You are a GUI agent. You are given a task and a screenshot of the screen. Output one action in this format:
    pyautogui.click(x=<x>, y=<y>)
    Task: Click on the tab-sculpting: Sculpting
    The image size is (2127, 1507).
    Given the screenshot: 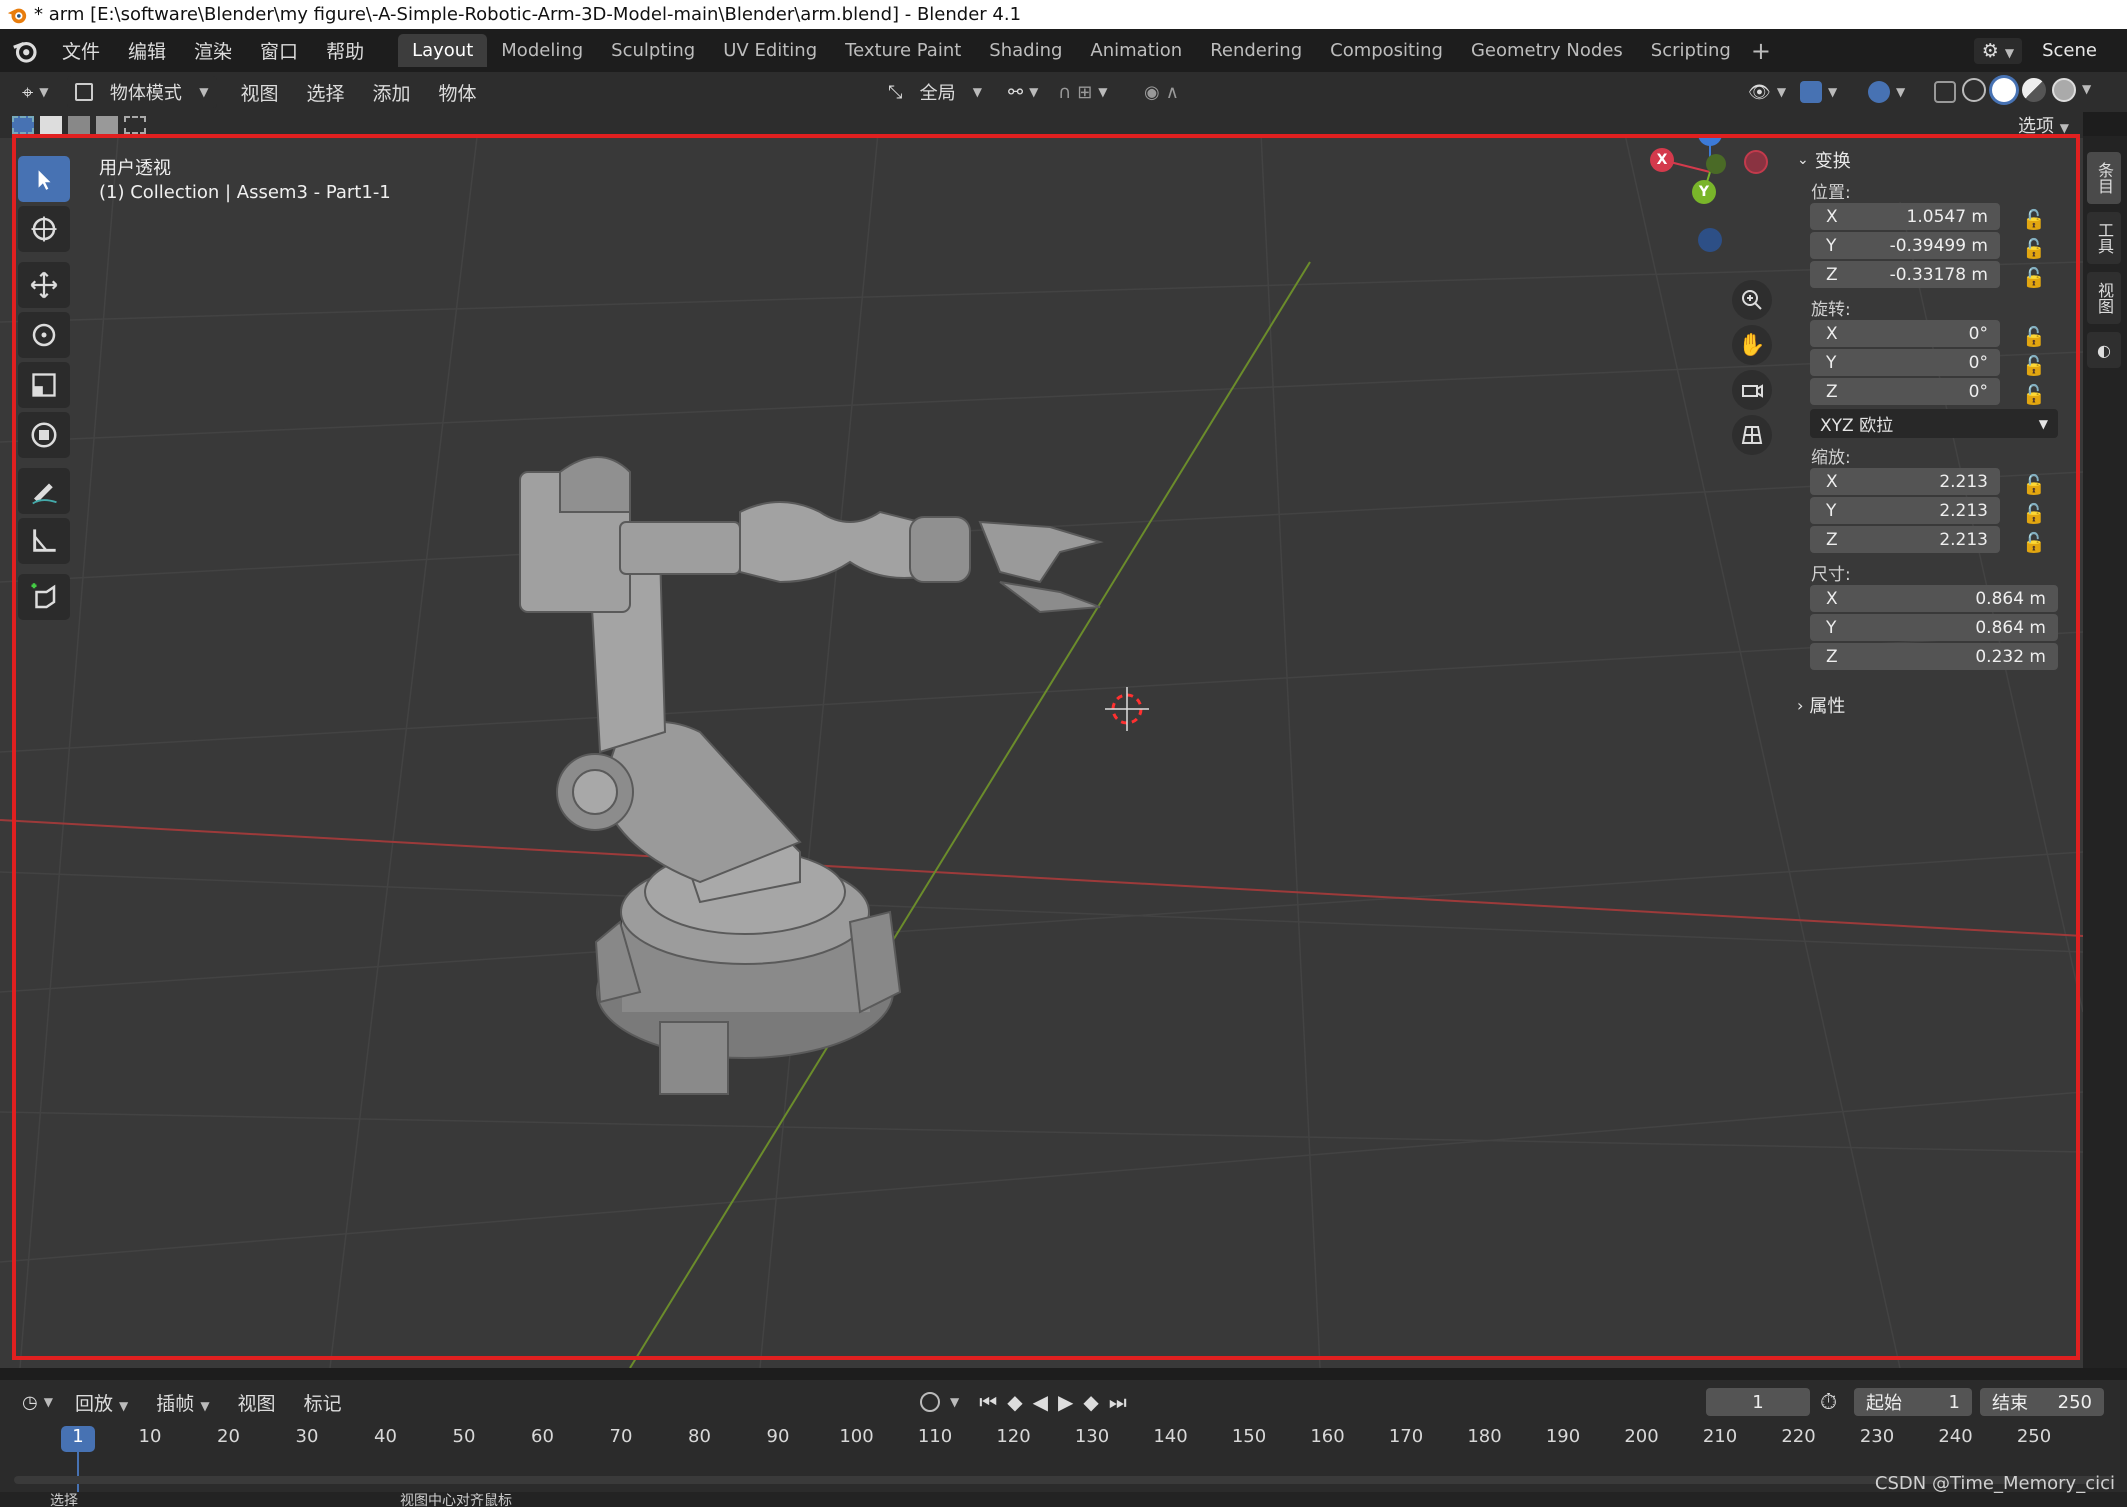 What is the action you would take?
    pyautogui.click(x=653, y=50)
    